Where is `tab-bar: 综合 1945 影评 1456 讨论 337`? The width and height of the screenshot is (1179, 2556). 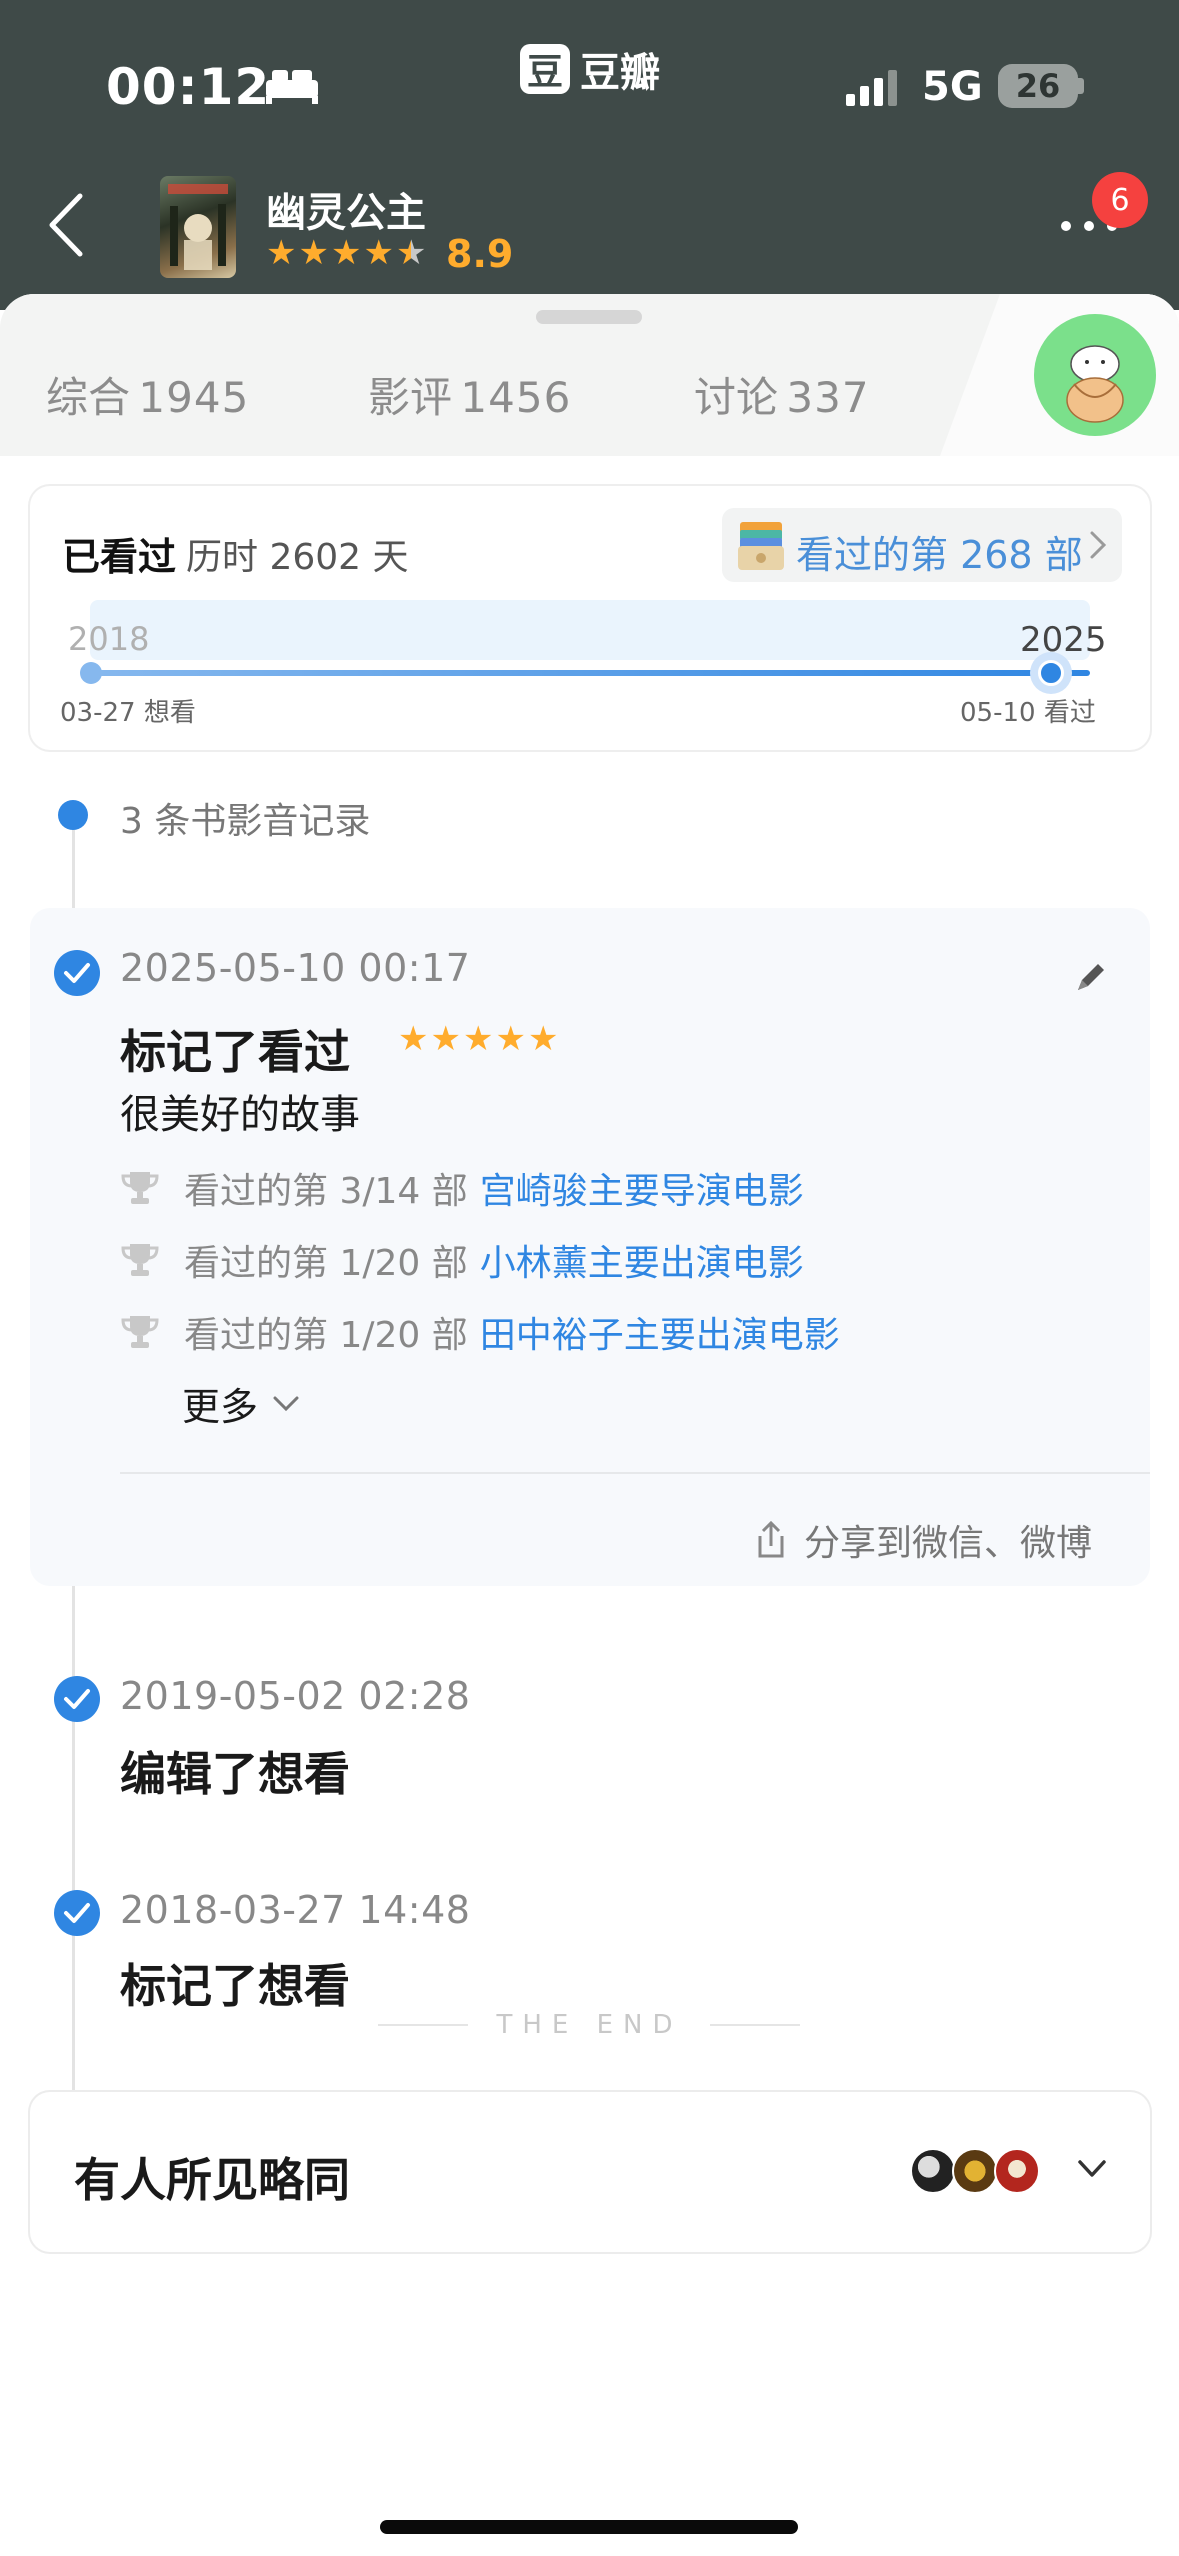
tab-bar: 综合 1945 影评 1456 讨论 337 is located at coordinates (589, 375).